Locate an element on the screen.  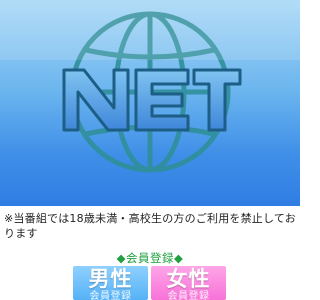
female-register-button: 女性 会員登録 is located at coordinates (188, 283).